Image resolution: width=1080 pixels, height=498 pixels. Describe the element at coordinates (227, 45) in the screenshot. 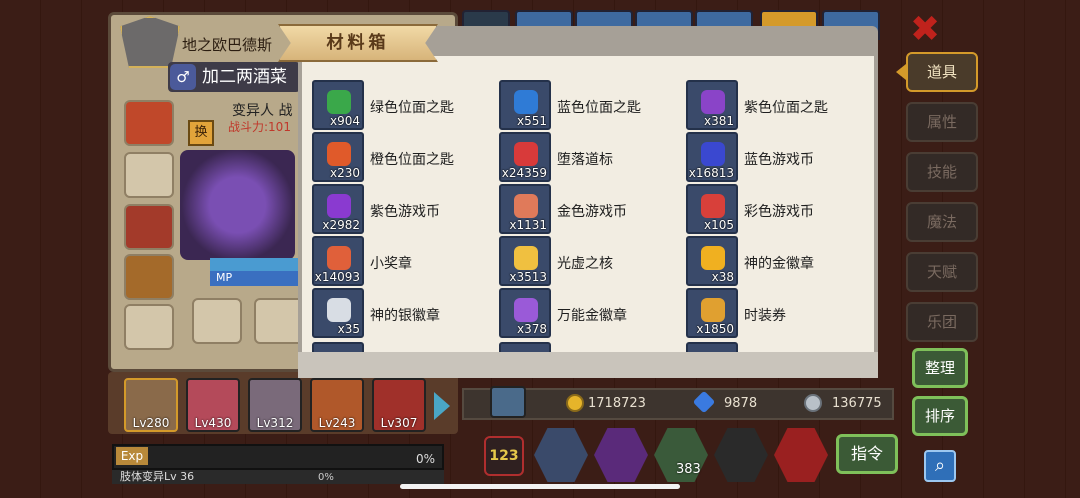

I see `character-class: 地之欧巴德斯` at that location.